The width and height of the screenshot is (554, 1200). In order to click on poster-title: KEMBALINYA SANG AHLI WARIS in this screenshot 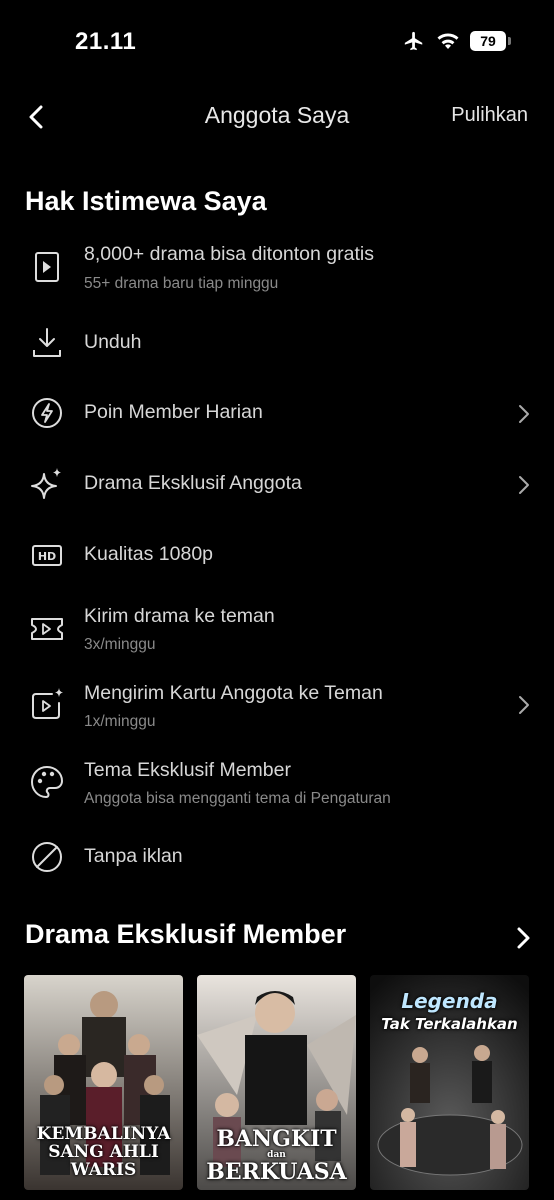, I will do `click(103, 1153)`.